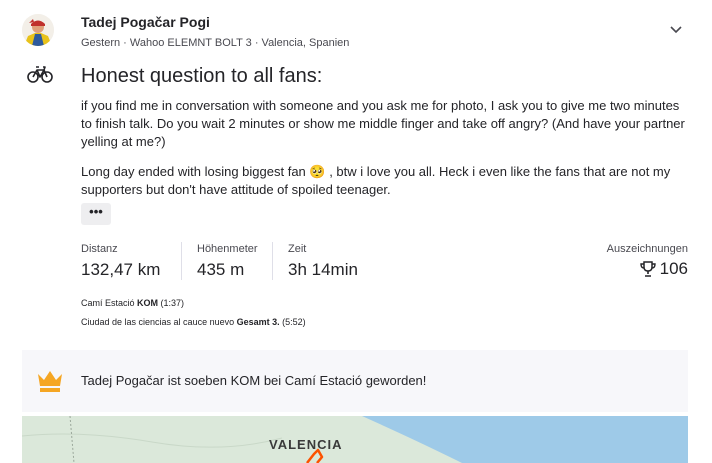  I want to click on time-label: Zeit, so click(297, 249).